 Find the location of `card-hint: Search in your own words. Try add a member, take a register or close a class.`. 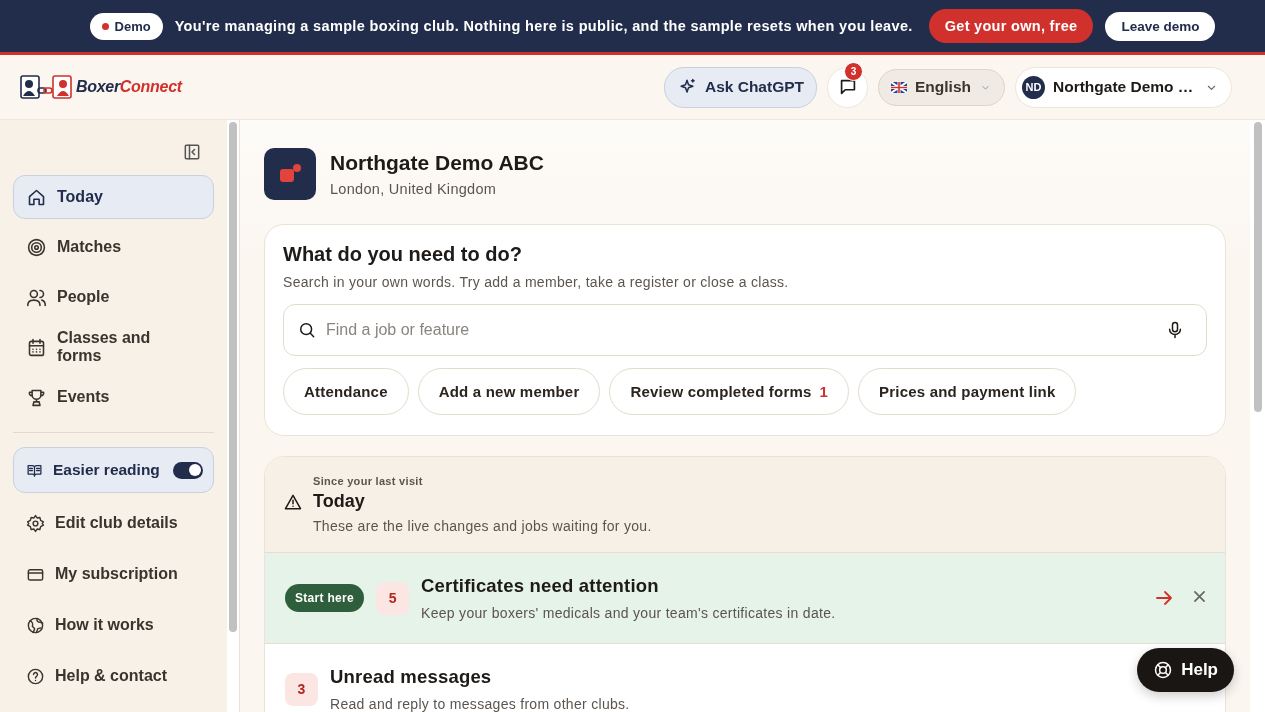

card-hint: Search in your own words. Try add a member, take a register or close a class. is located at coordinates (536, 282).